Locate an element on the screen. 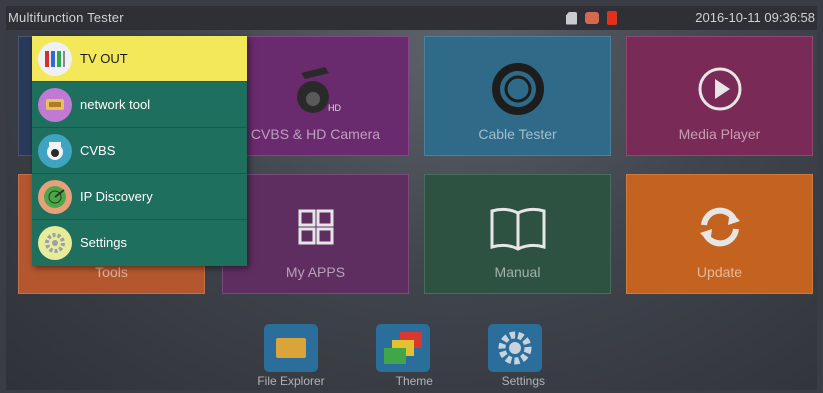 This screenshot has height=393, width=823. menu-item-label: IP Discovery is located at coordinates (116, 196).